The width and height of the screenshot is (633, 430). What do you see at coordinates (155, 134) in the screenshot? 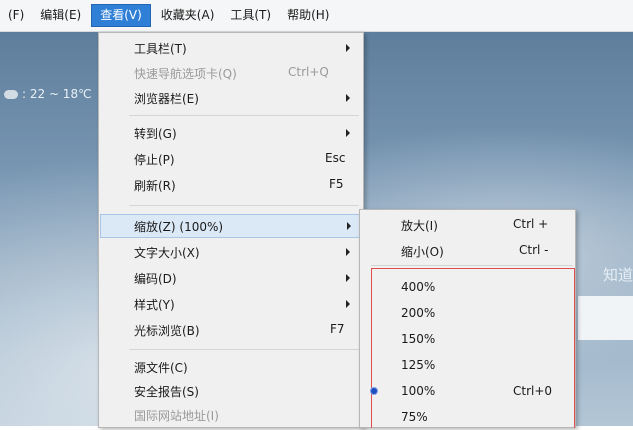
I see `menu-item-label: 转到(G)` at bounding box center [155, 134].